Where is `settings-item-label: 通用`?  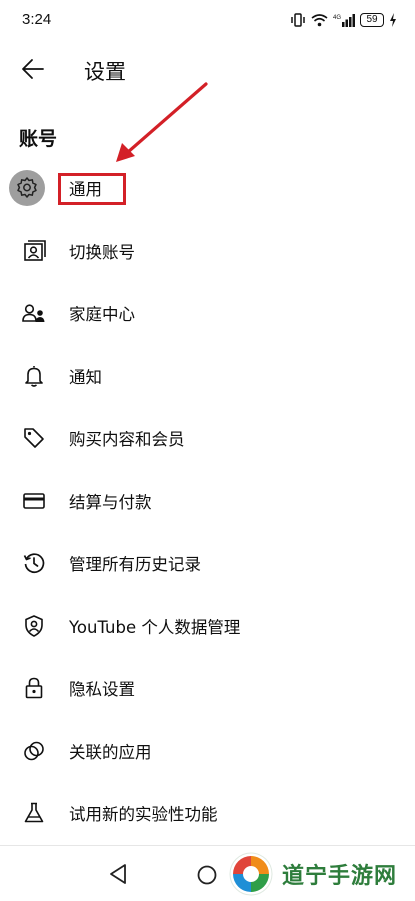 settings-item-label: 通用 is located at coordinates (85, 190).